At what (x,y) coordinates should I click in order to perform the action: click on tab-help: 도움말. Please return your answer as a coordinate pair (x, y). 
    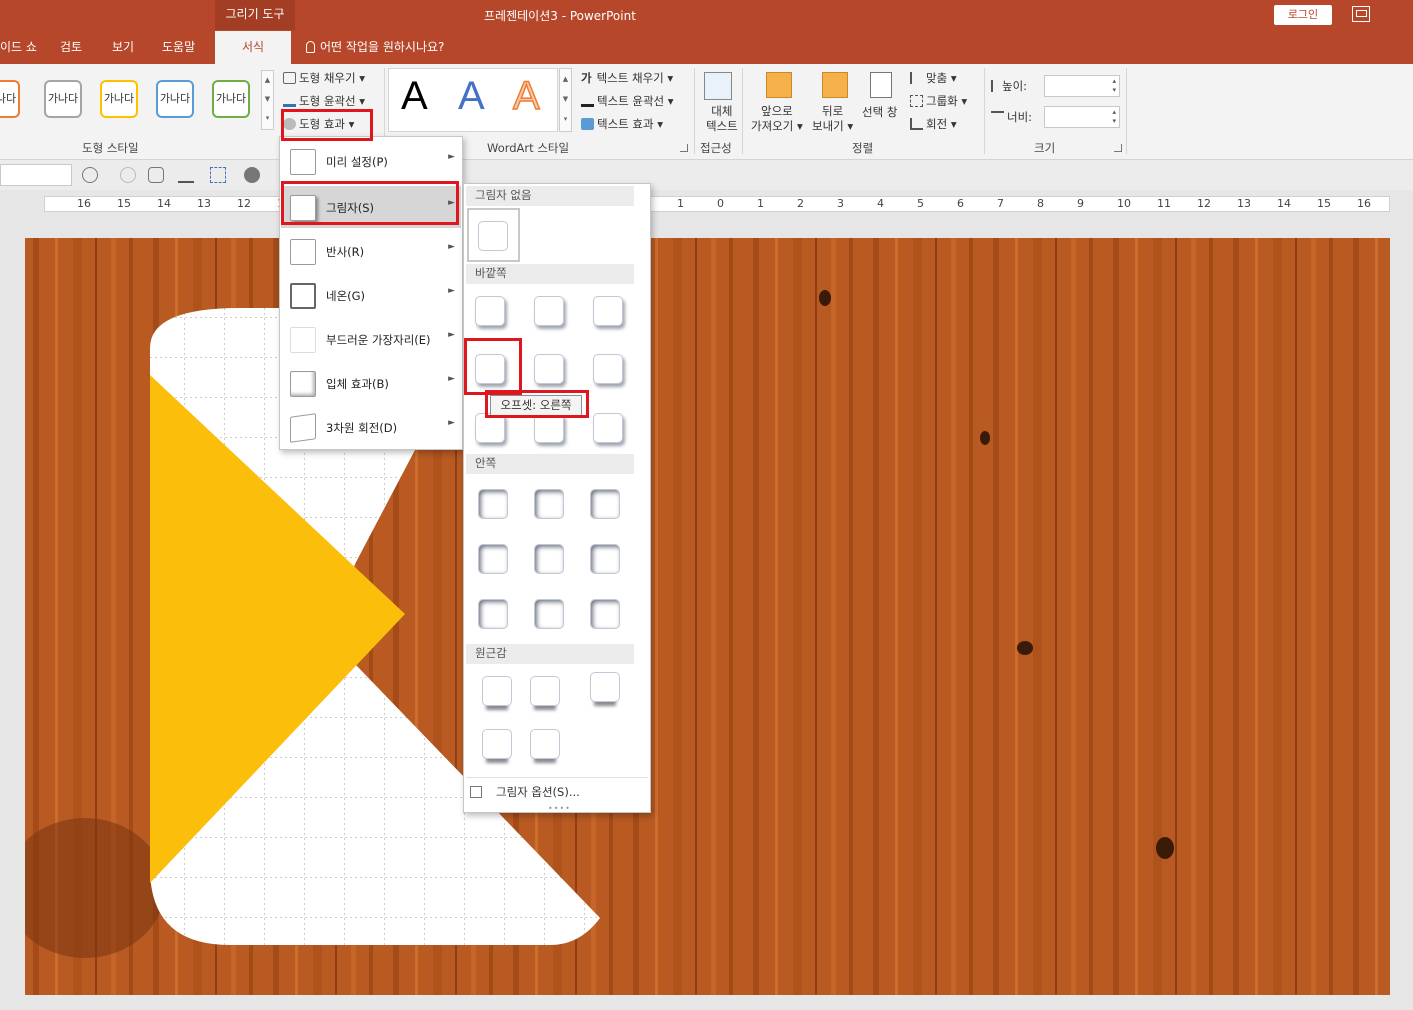
    Looking at the image, I should click on (178, 46).